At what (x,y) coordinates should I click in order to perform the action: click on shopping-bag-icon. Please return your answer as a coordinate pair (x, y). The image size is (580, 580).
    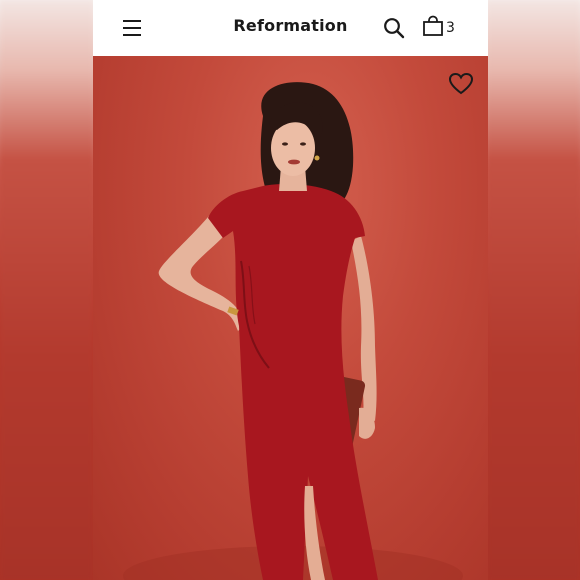
    Looking at the image, I should click on (433, 25).